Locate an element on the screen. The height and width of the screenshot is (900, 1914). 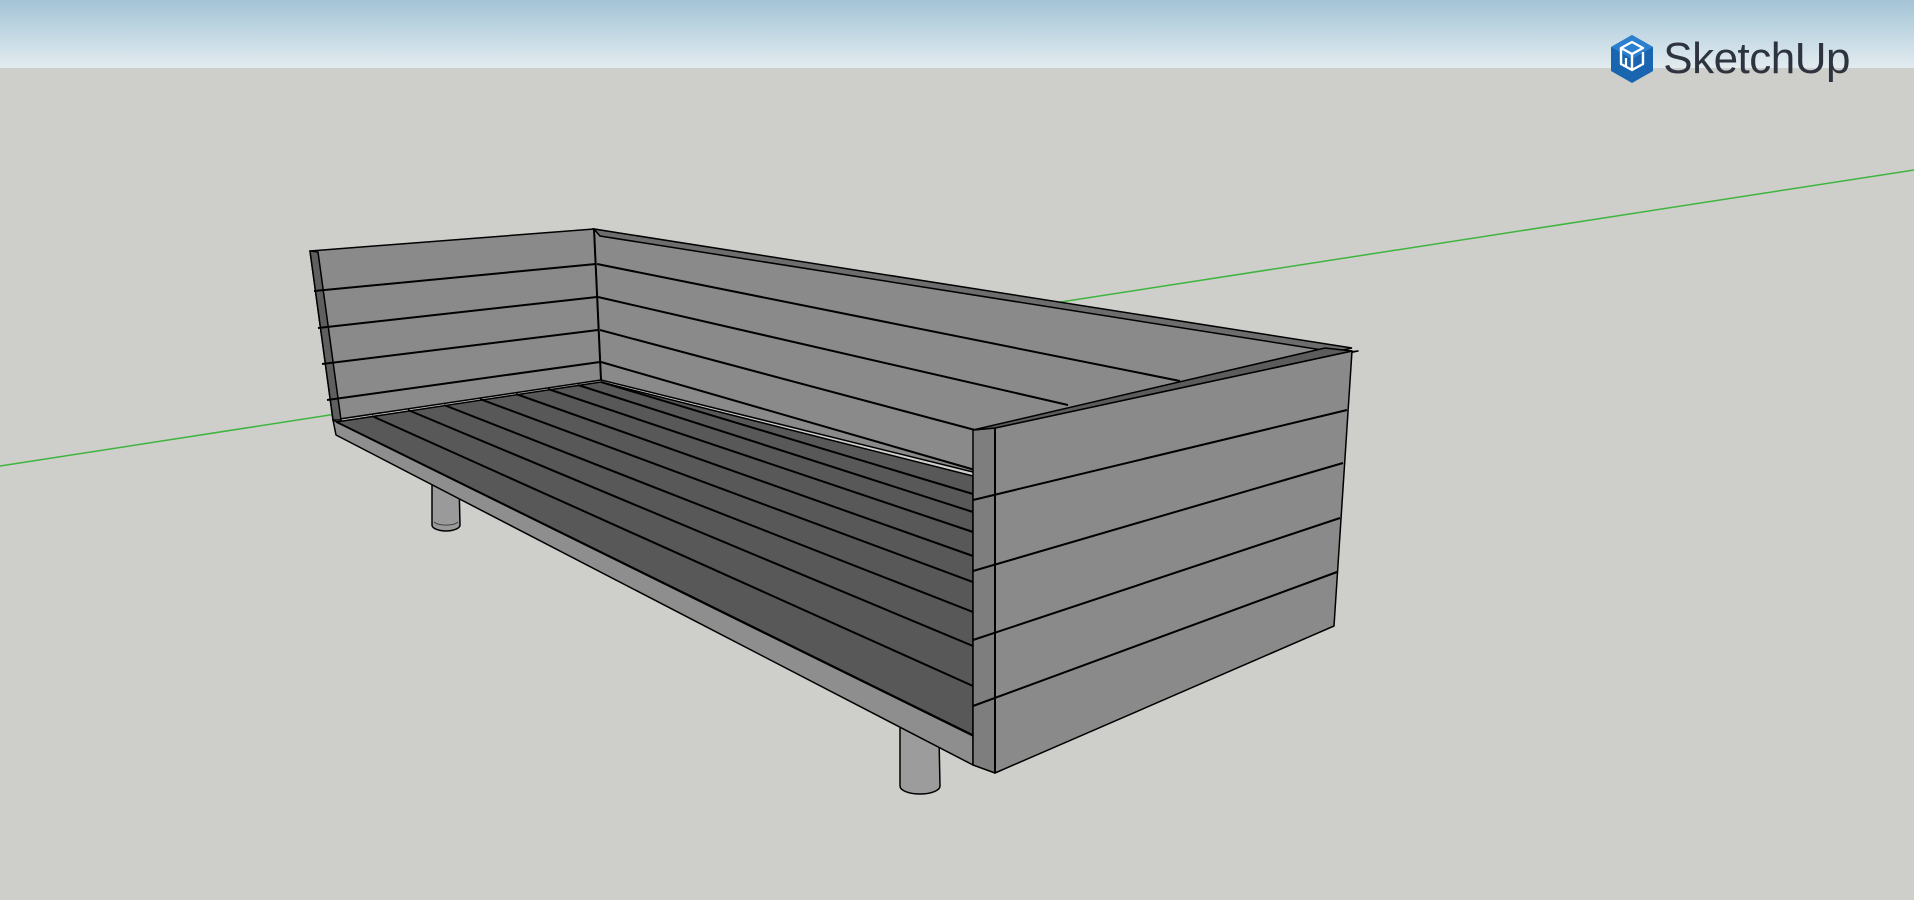
sketchup-logo-icon is located at coordinates (1632, 59).